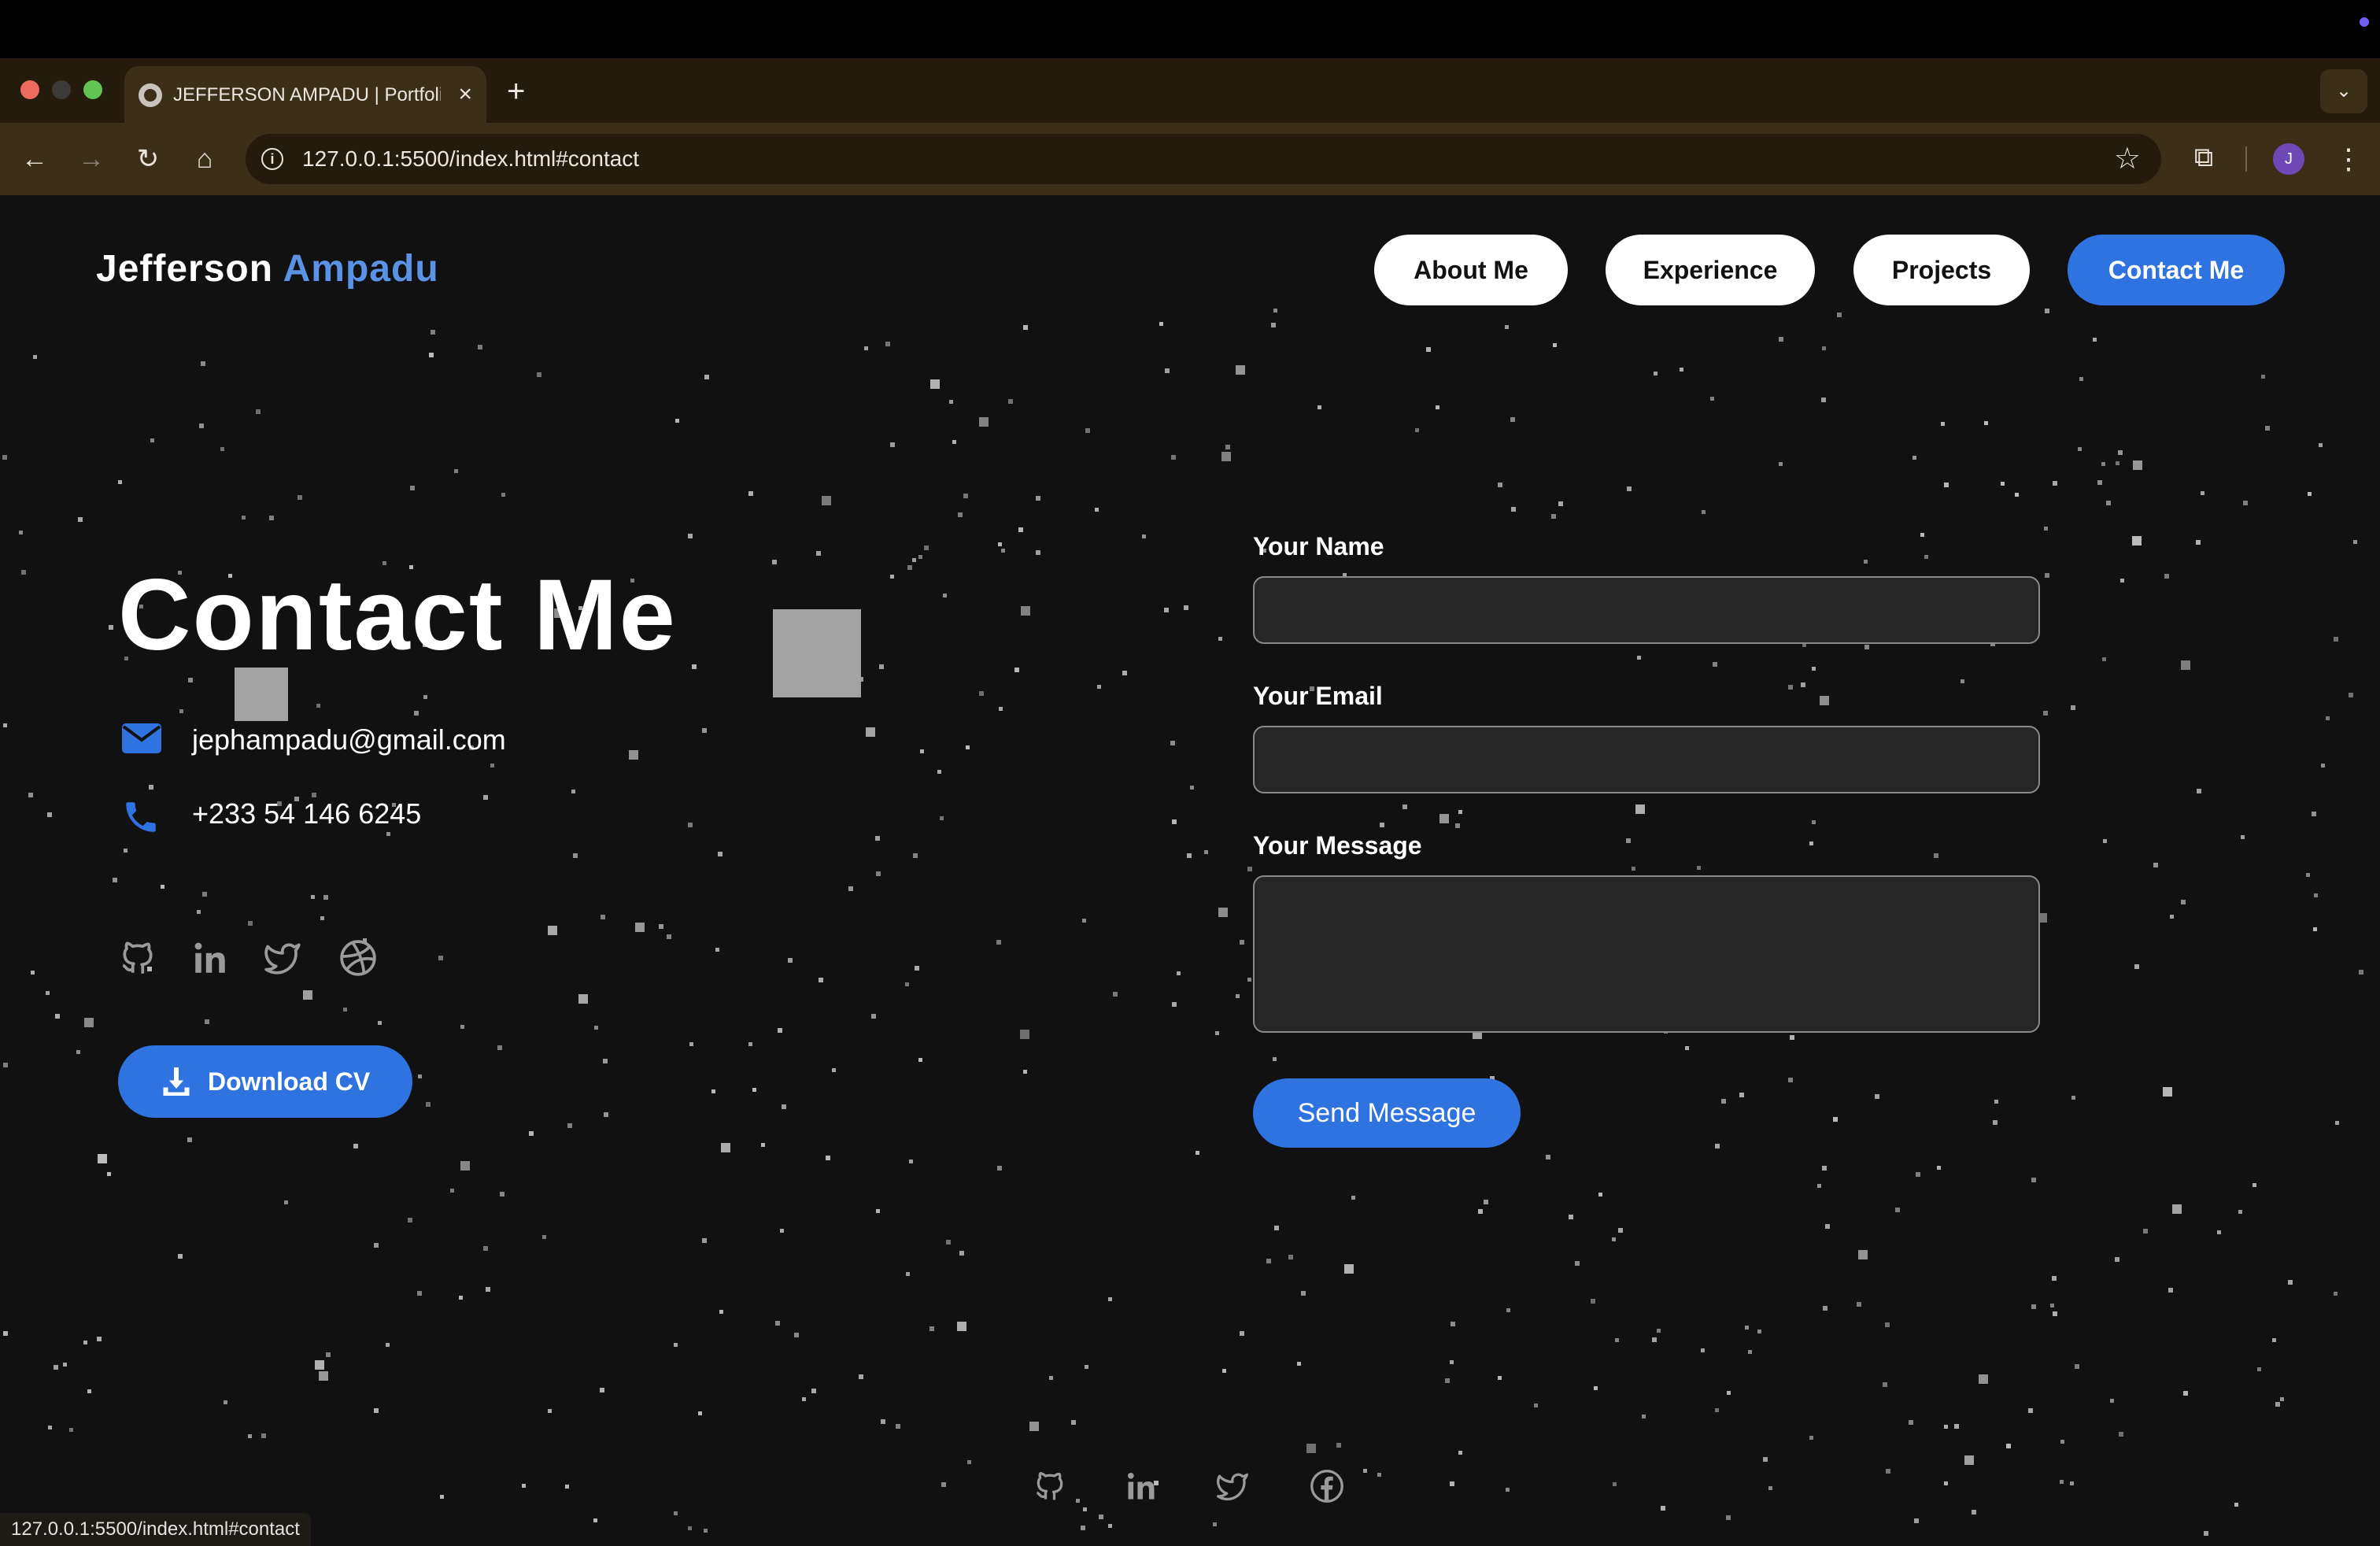 The image size is (2380, 1546). Describe the element at coordinates (1646, 760) in the screenshot. I see `email-field` at that location.